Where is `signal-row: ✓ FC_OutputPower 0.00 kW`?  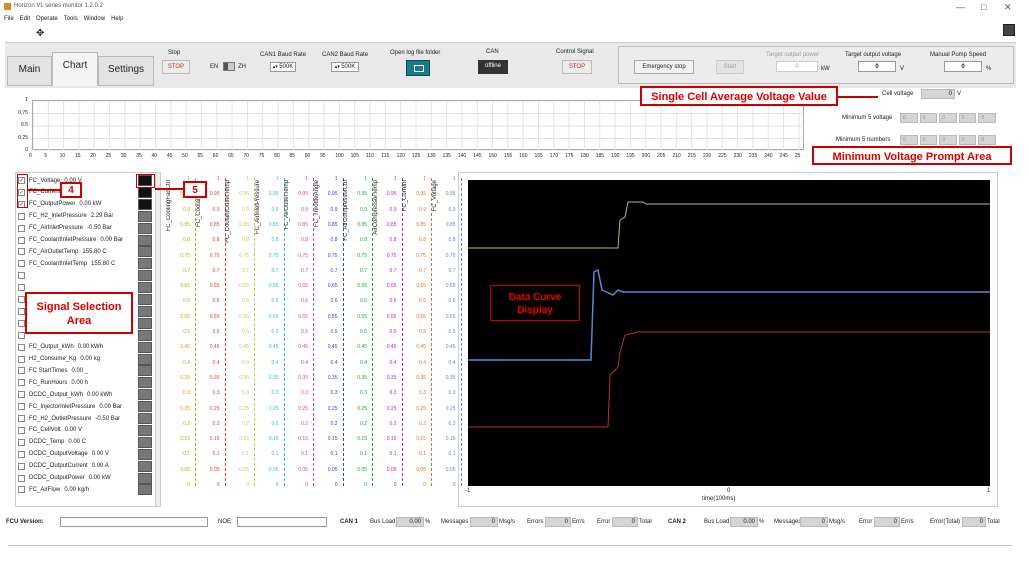 signal-row: ✓ FC_OutputPower 0.00 kW is located at coordinates (88, 204).